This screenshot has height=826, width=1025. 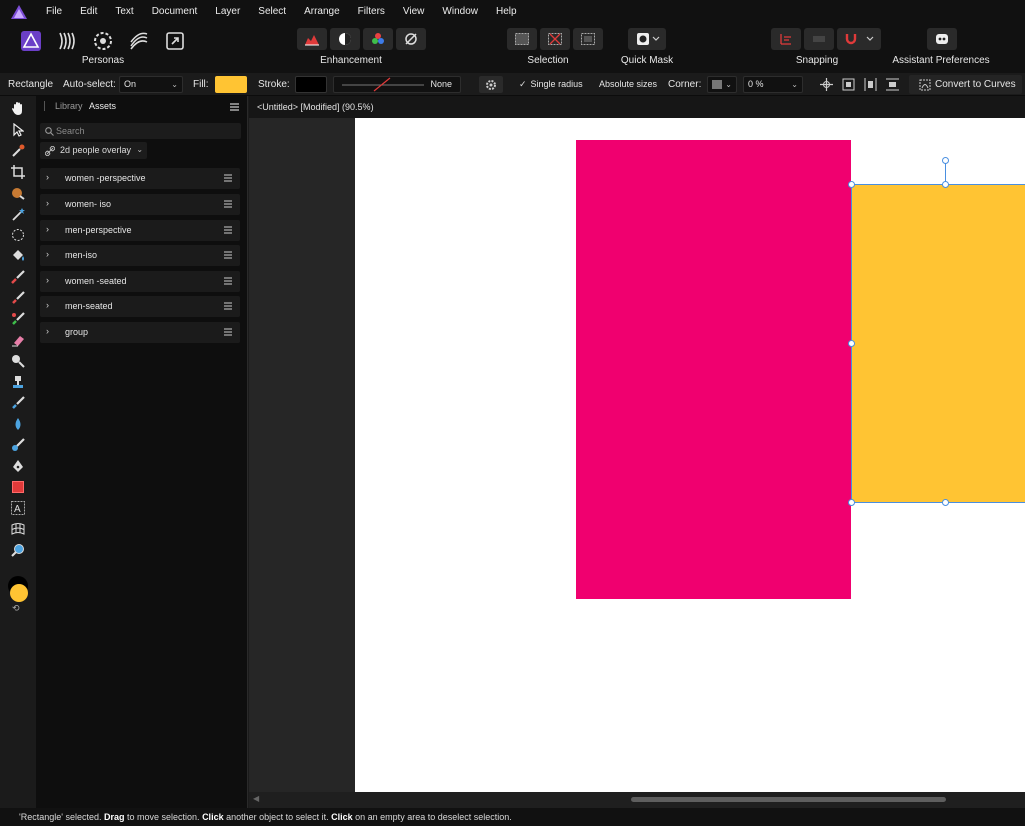 What do you see at coordinates (18, 318) in the screenshot?
I see `mixer-brush-tool-icon` at bounding box center [18, 318].